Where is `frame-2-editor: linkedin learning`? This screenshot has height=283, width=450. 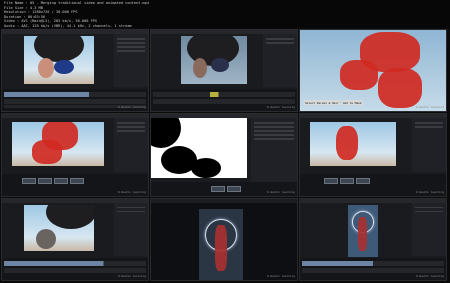
frame-2-editor: linkedin learning is located at coordinates (224, 71).